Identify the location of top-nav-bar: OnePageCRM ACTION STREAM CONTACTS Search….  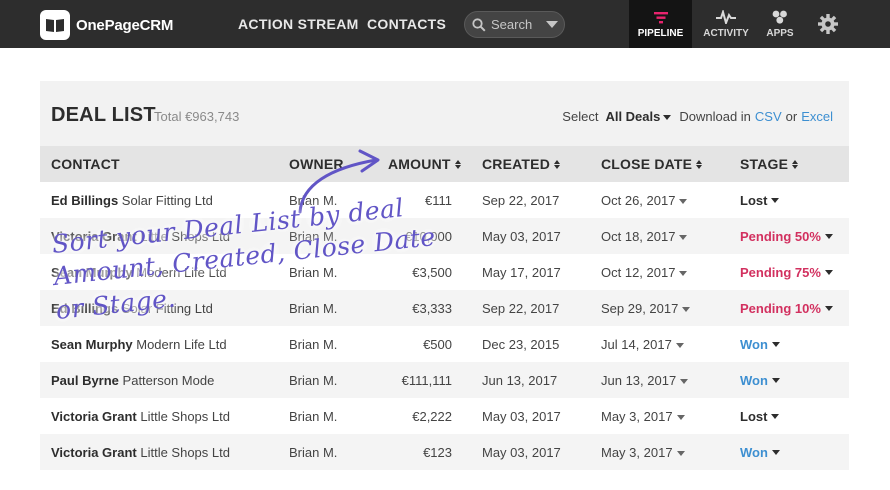
(445, 24).